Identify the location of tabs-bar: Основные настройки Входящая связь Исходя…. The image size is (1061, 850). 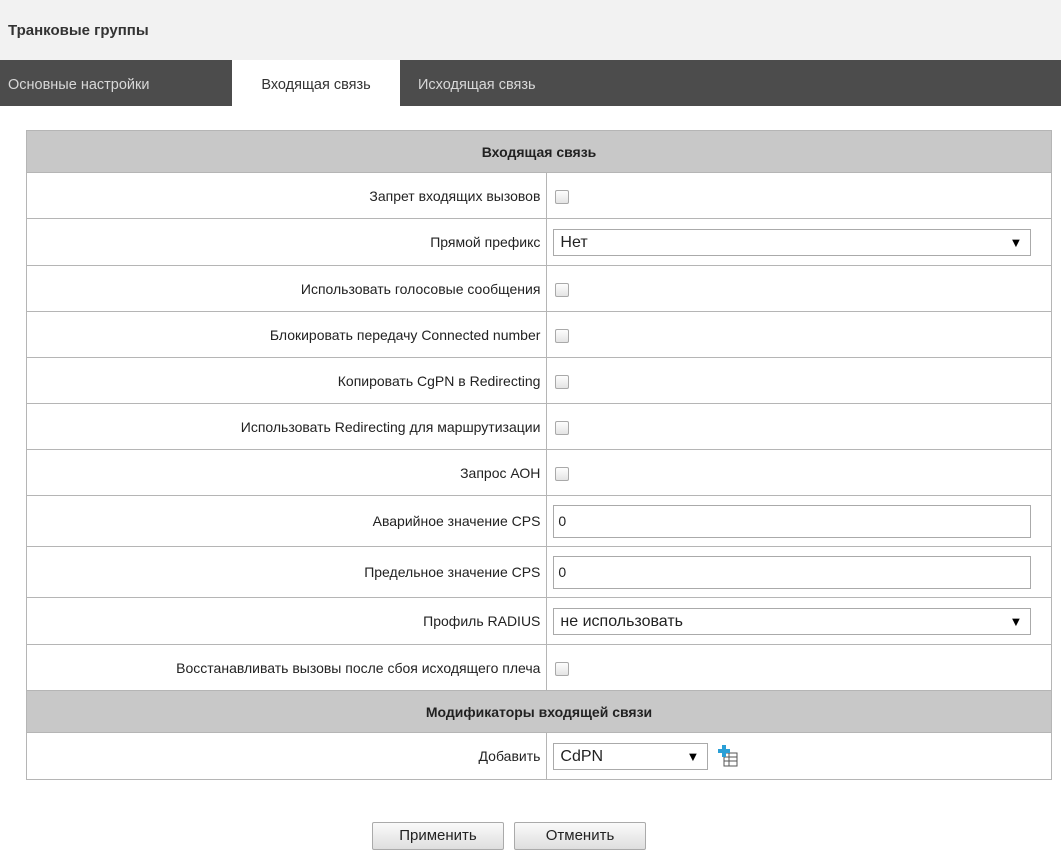
(530, 85).